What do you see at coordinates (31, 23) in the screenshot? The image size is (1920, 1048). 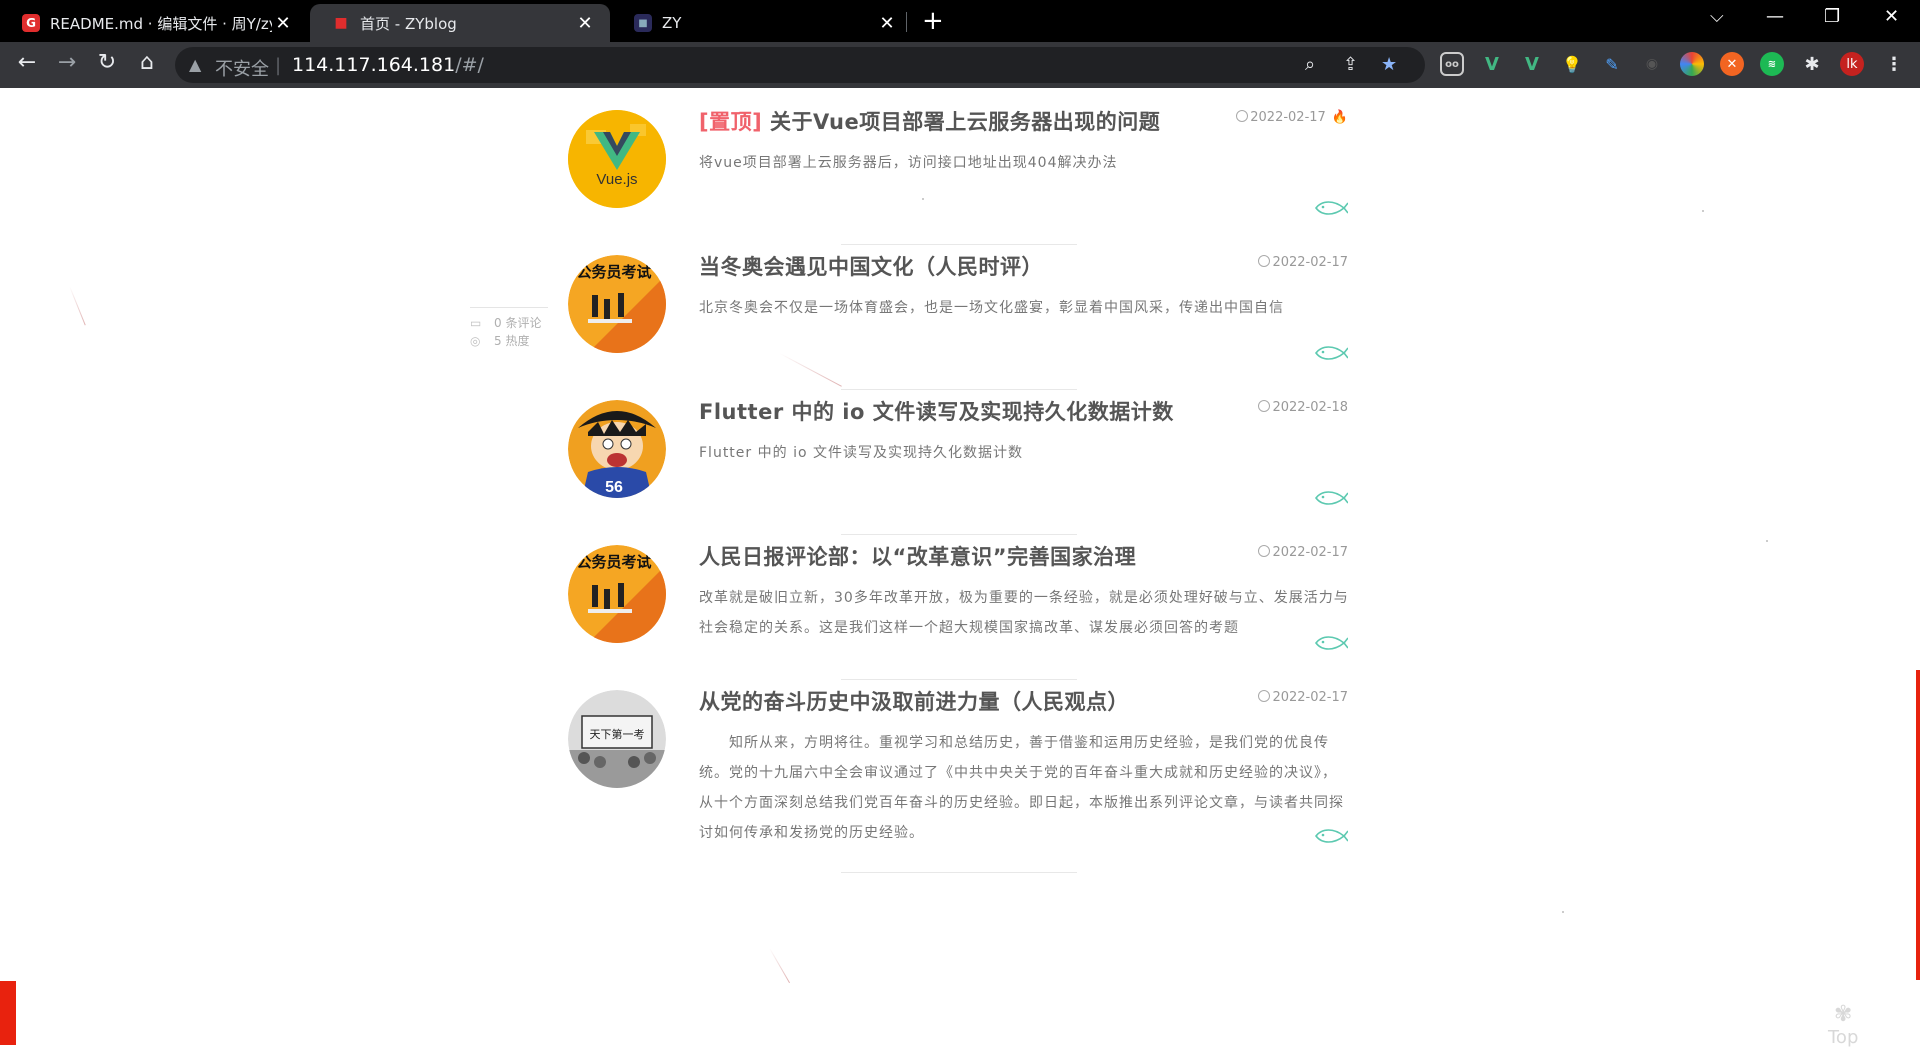 I see `gitee-favicon-icon: G` at bounding box center [31, 23].